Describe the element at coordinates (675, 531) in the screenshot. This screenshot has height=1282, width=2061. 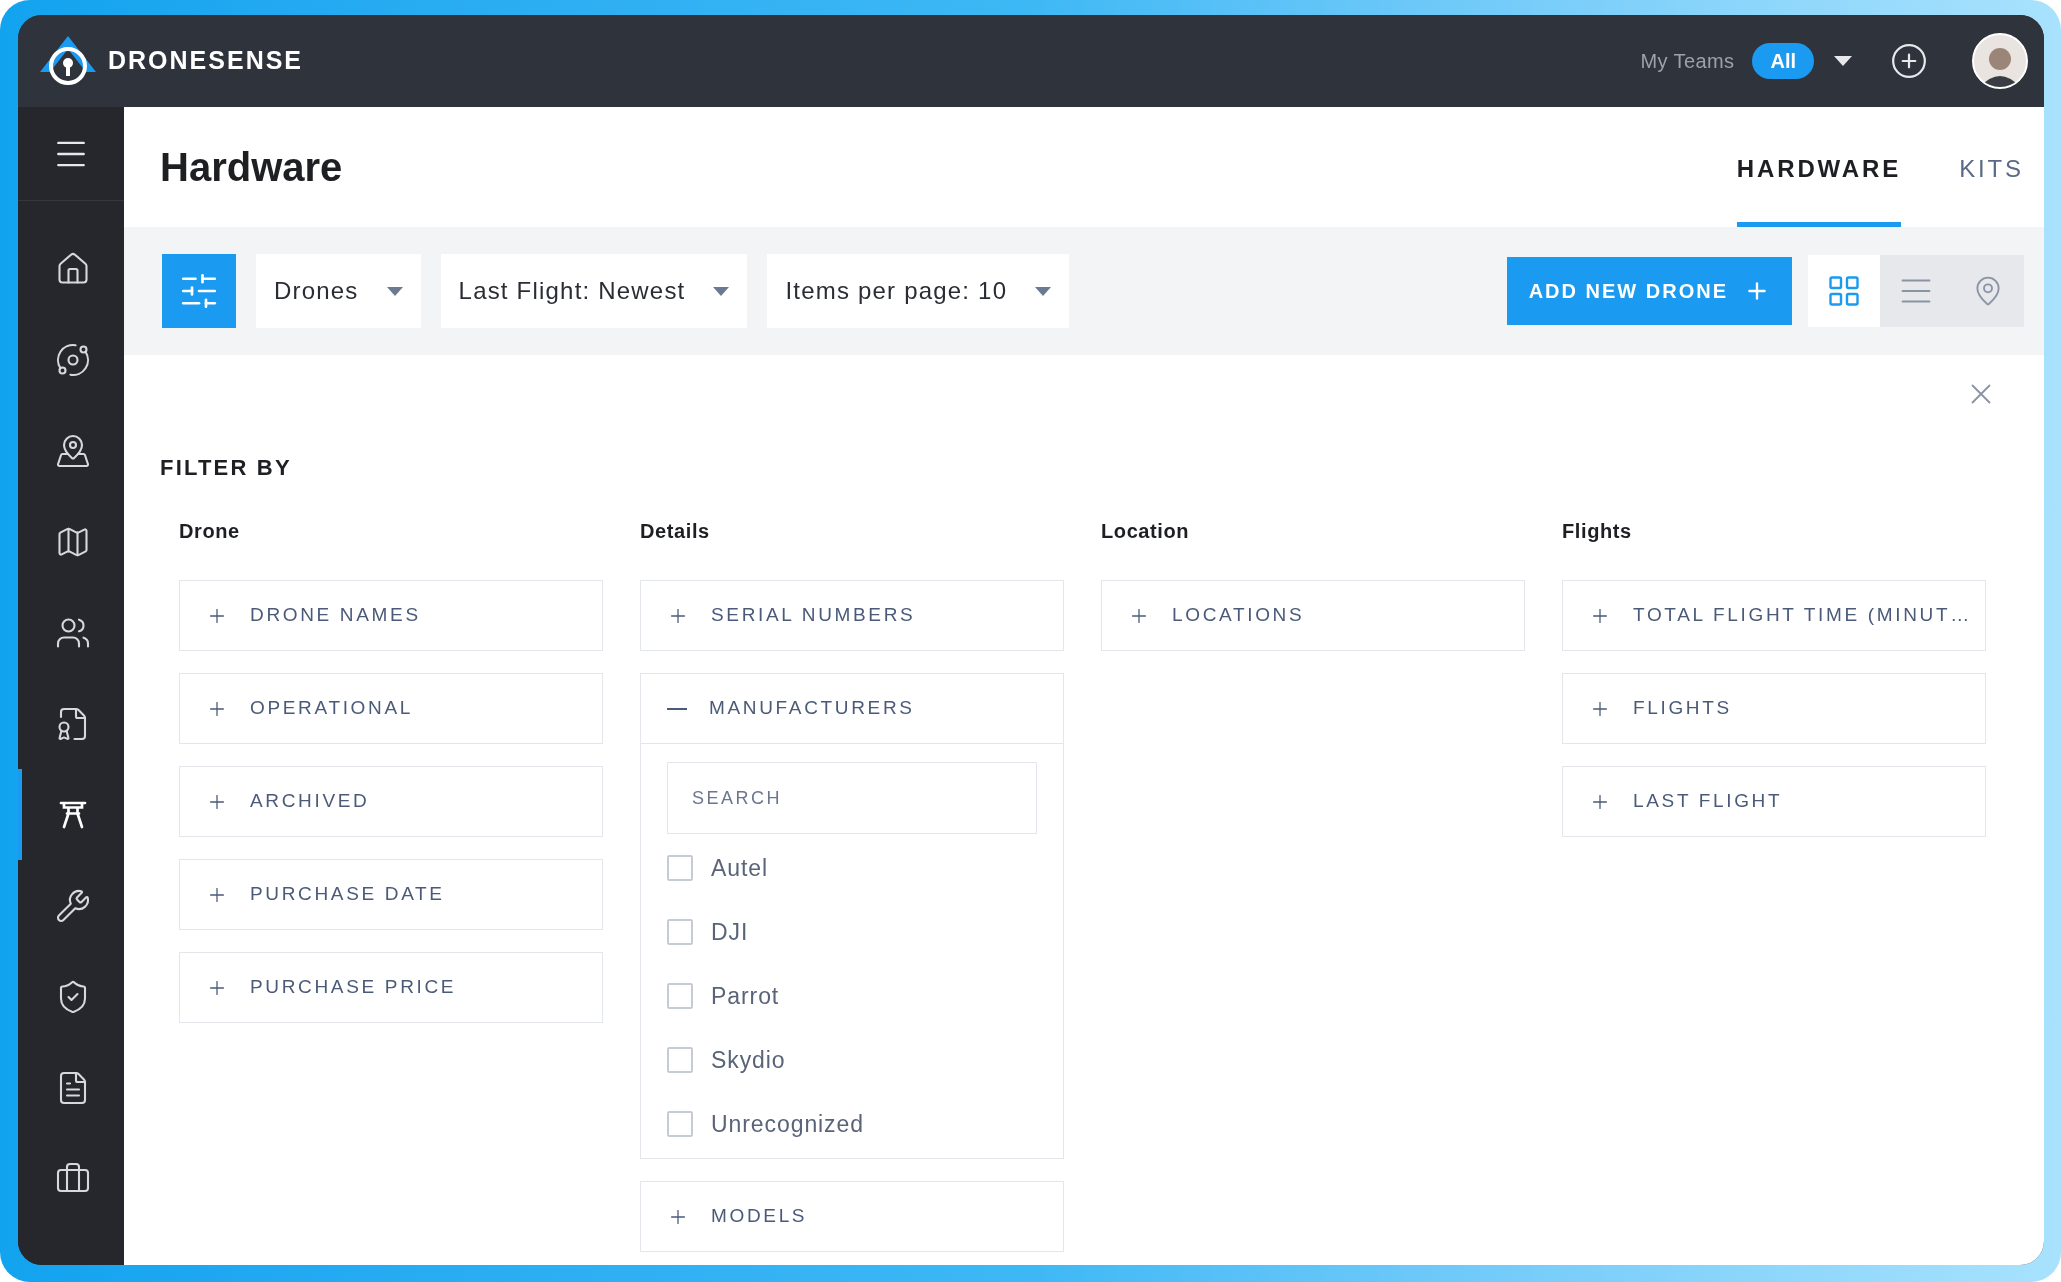
I see `column-heading: Details` at that location.